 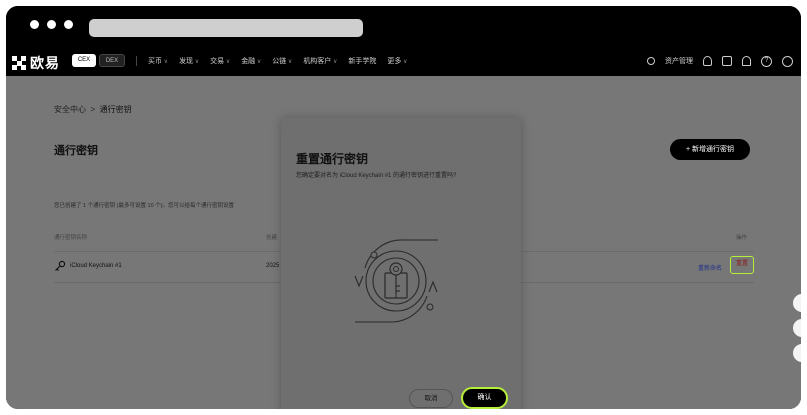 What do you see at coordinates (376, 176) in the screenshot?
I see `dialog-message: 您确定要对名为 iCloud Keychain #1 的通行密钥进行重置吗?` at bounding box center [376, 176].